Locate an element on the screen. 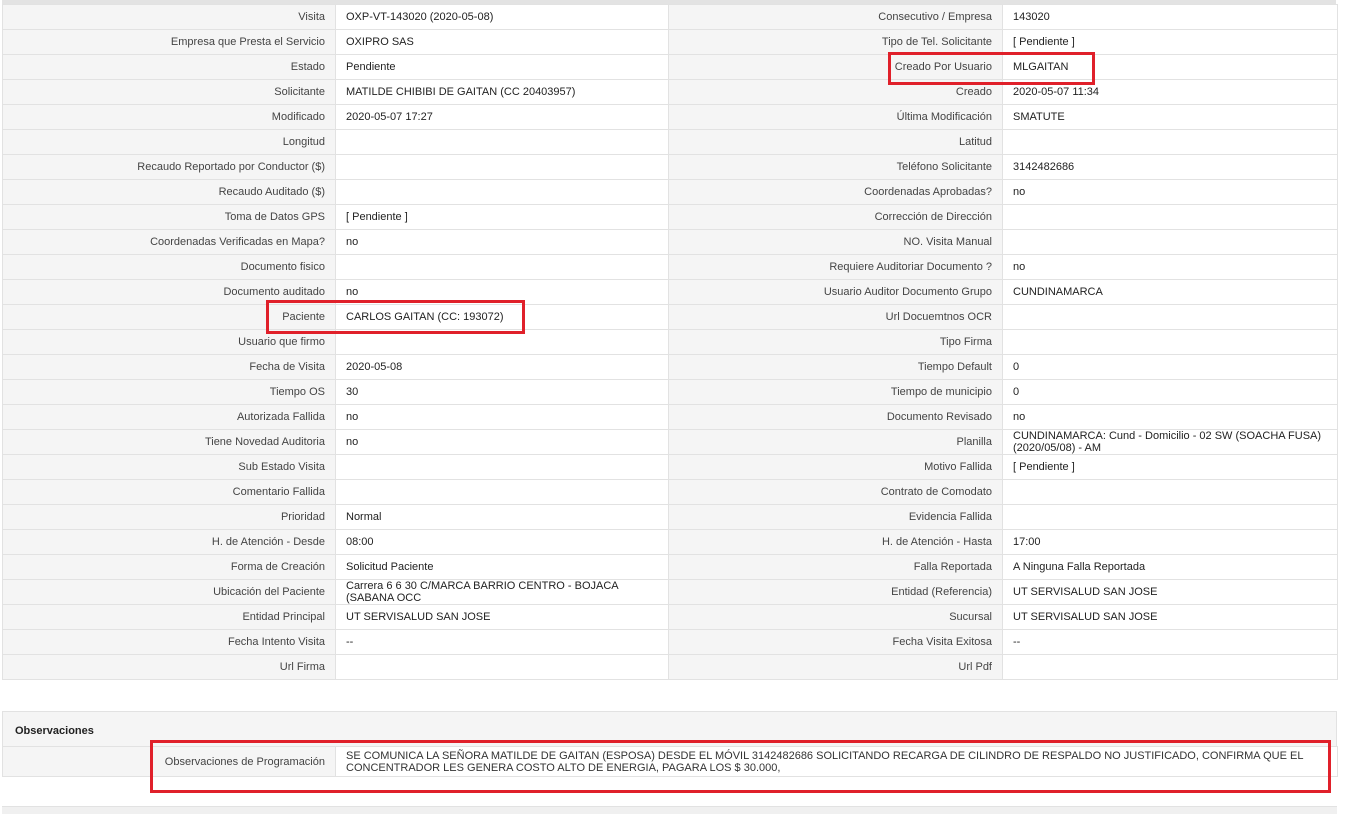 The image size is (1346, 814). detail-row: Comentario Fallida Contrato de Comodato is located at coordinates (670, 492).